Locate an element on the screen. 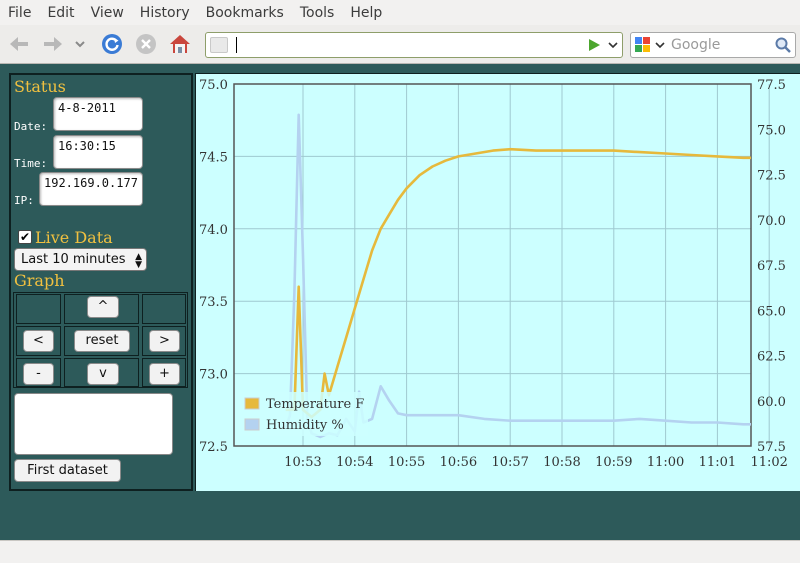 The image size is (800, 563). stop-icon is located at coordinates (146, 44).